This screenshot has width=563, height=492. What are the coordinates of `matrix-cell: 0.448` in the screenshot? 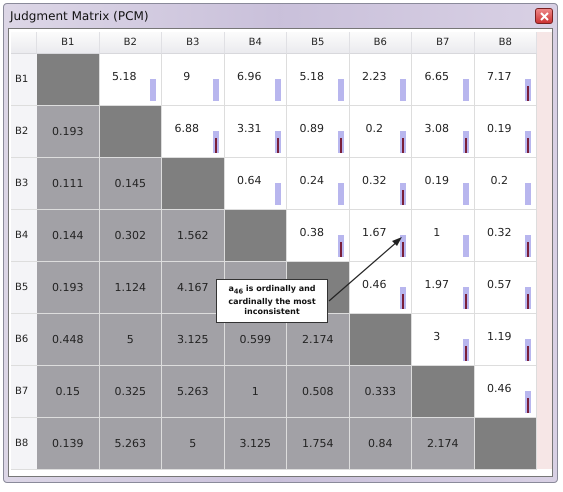 It's located at (68, 340).